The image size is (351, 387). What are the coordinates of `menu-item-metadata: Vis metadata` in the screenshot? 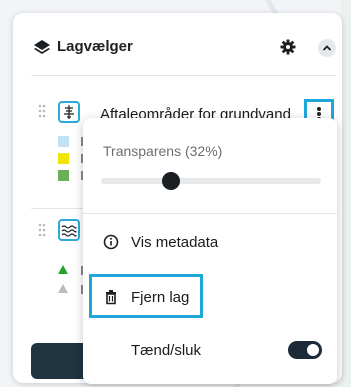 It's located at (210, 243).